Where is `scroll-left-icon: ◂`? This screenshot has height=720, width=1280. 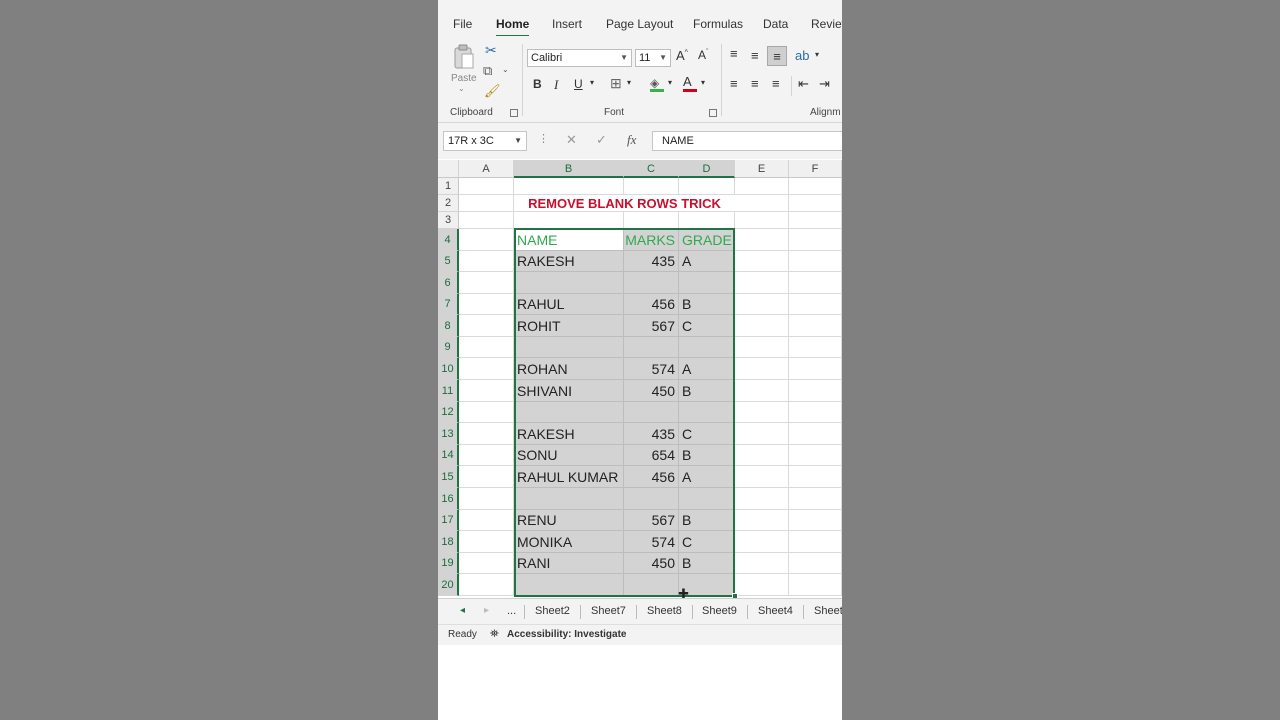 scroll-left-icon: ◂ is located at coordinates (462, 610).